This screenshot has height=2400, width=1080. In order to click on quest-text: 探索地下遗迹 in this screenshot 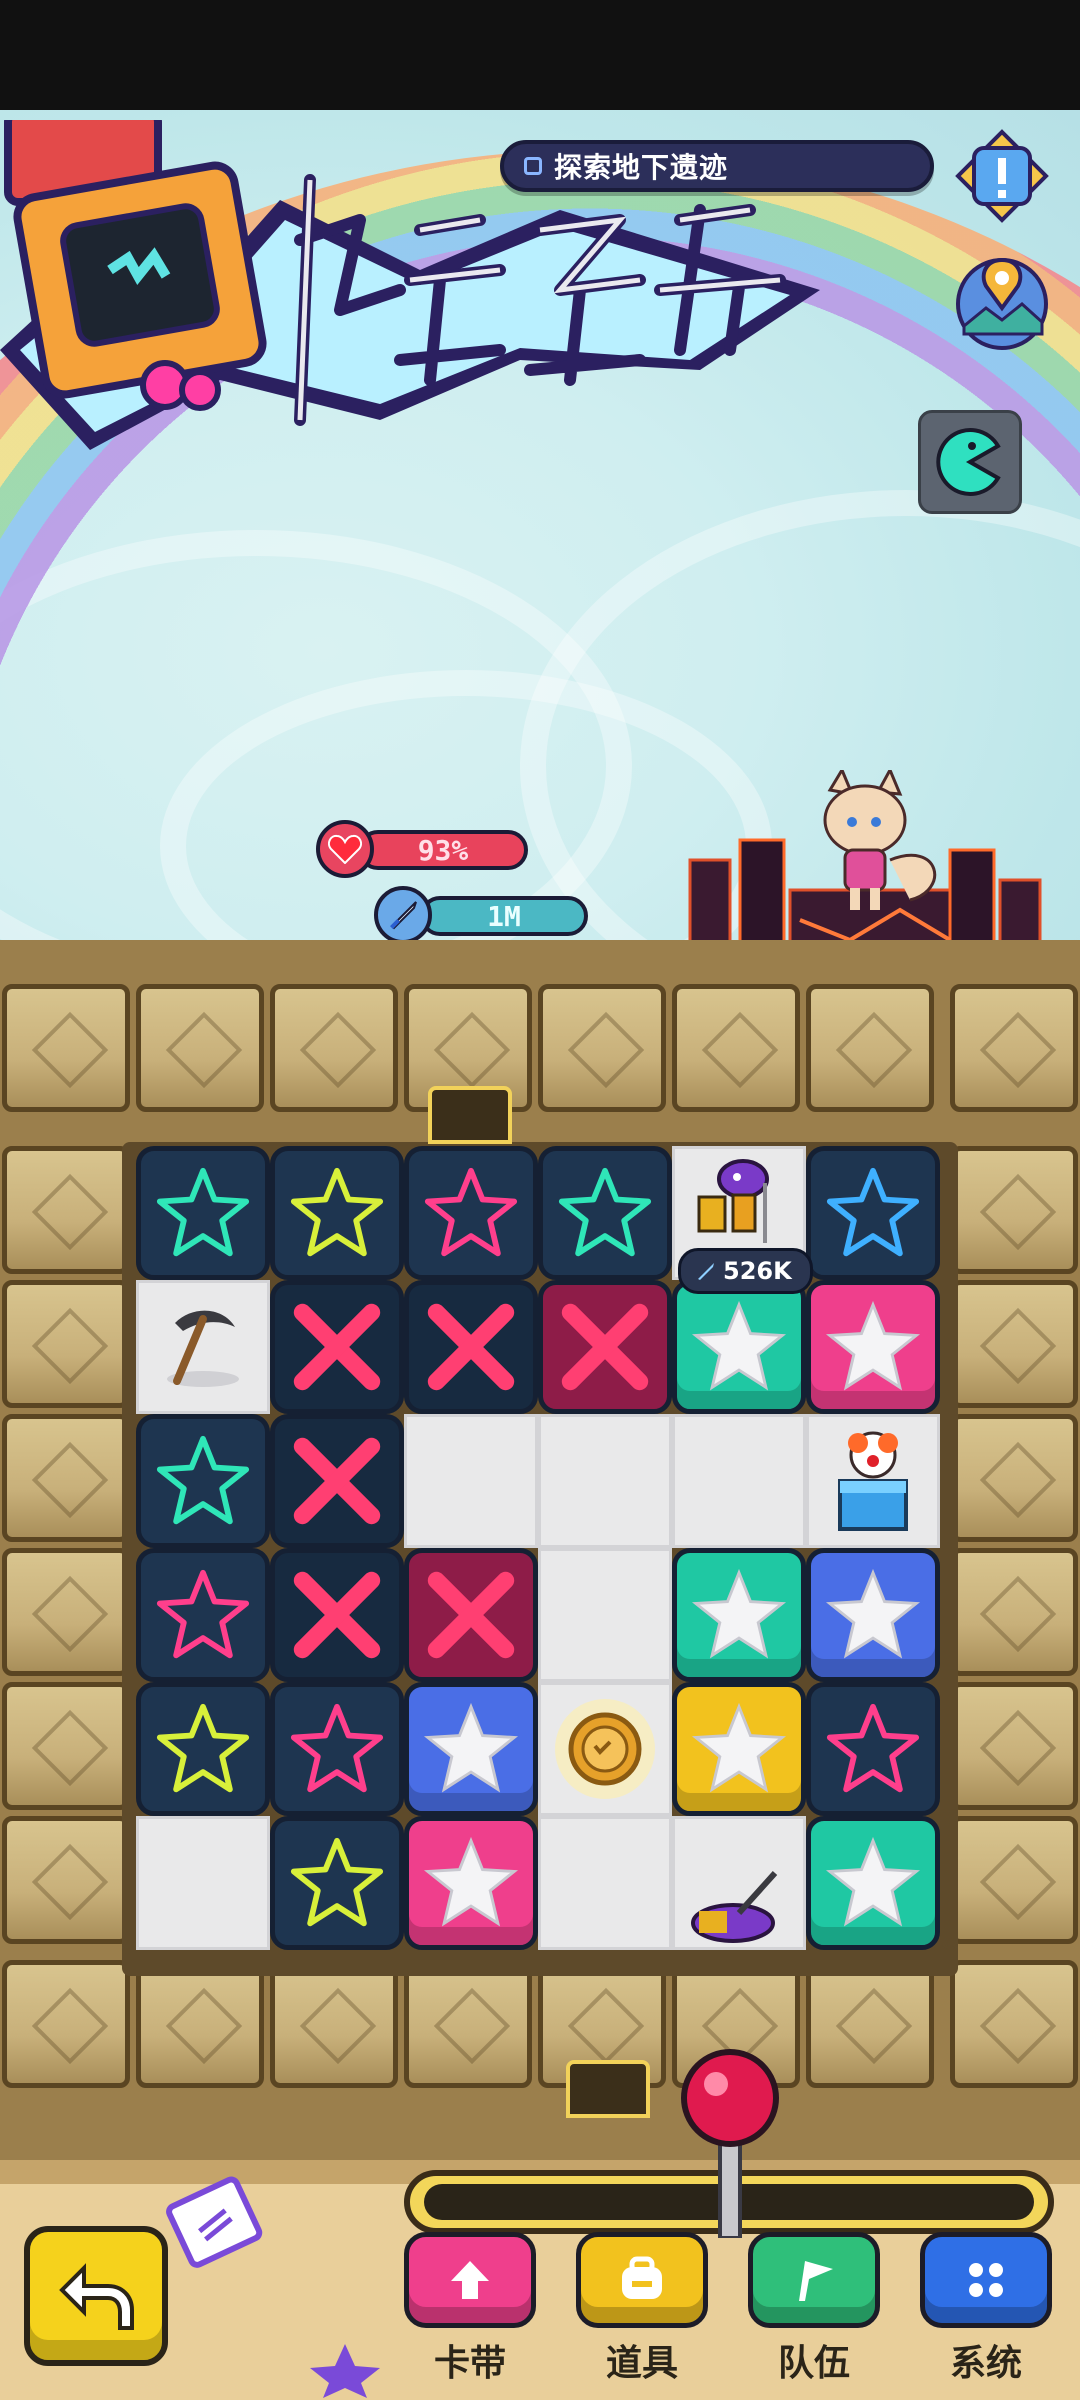, I will do `click(641, 167)`.